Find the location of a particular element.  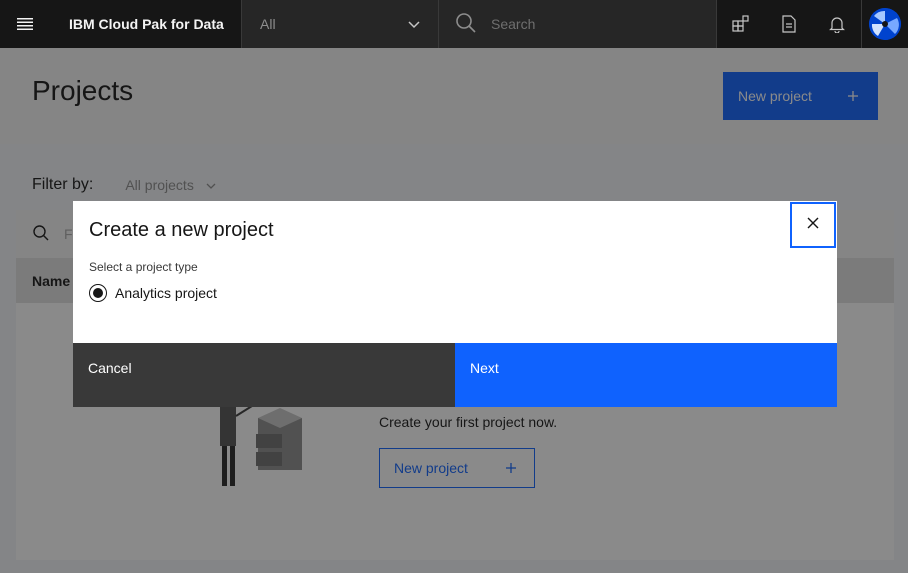

close-icon is located at coordinates (813, 225).